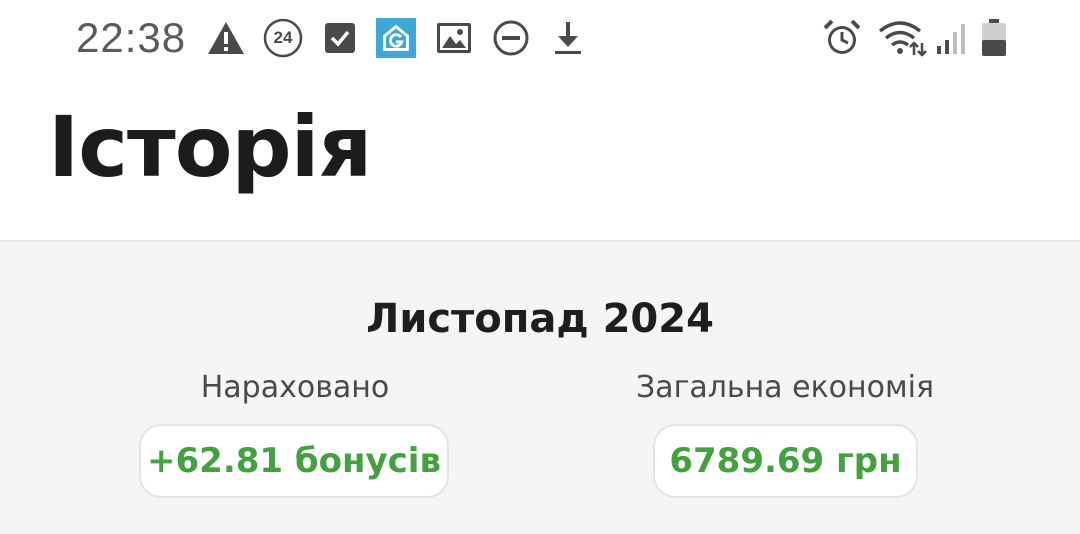  I want to click on checkbox-icon, so click(340, 38).